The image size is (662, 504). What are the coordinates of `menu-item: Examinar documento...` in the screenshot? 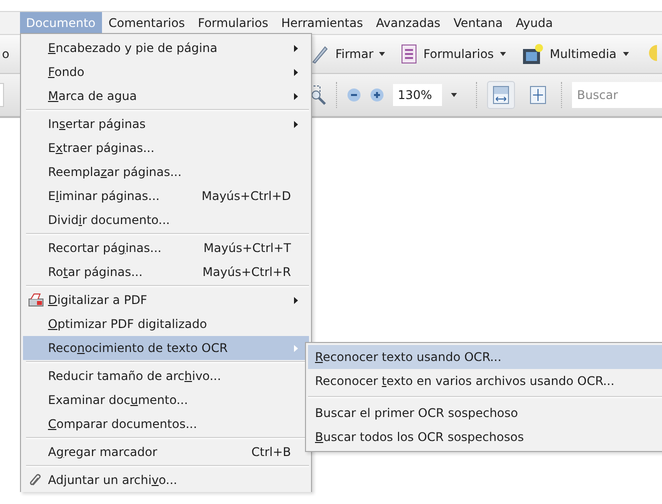 It's located at (166, 400).